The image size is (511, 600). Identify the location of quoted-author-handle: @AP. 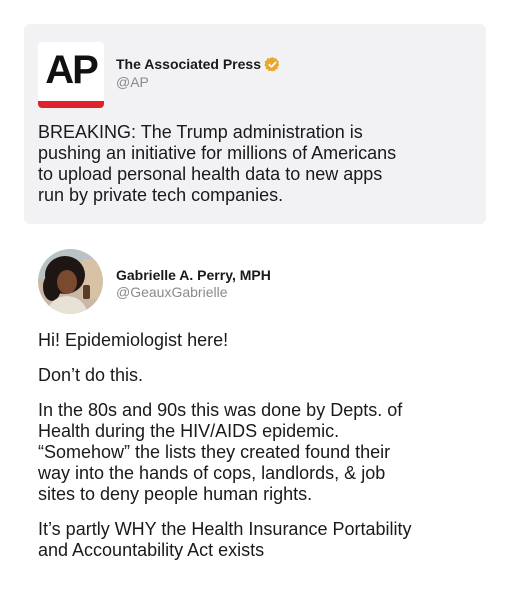
(132, 82).